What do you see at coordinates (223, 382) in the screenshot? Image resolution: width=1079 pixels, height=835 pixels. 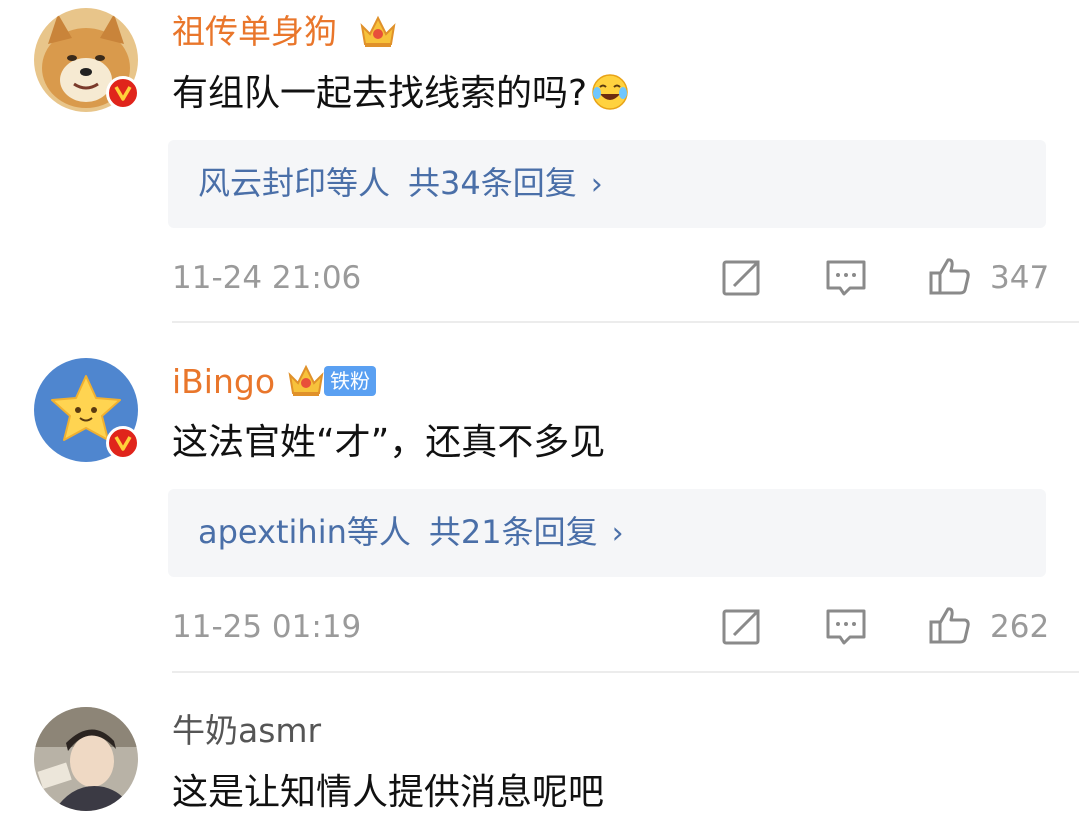 I see `username: iBingo` at bounding box center [223, 382].